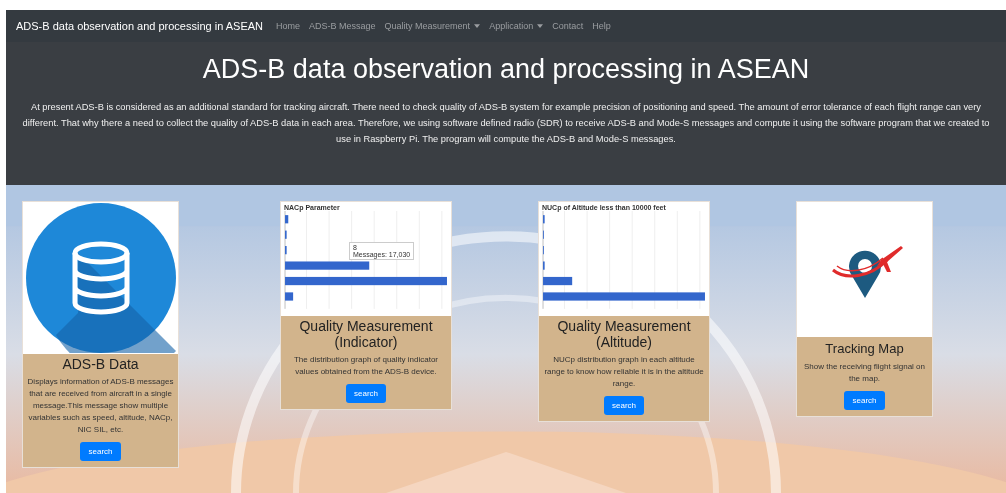  I want to click on nav-link: ADS-B Message, so click(342, 26).